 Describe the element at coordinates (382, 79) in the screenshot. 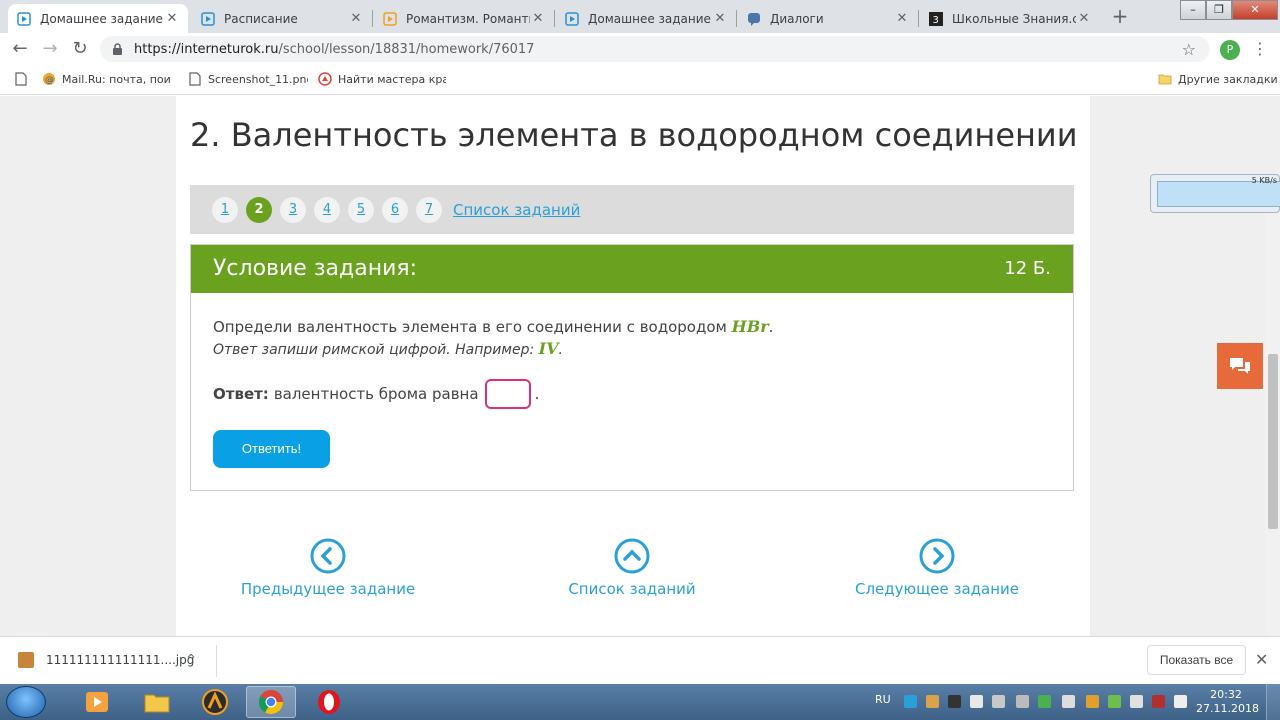

I see `bookmark-master: Найти мастера крас` at that location.